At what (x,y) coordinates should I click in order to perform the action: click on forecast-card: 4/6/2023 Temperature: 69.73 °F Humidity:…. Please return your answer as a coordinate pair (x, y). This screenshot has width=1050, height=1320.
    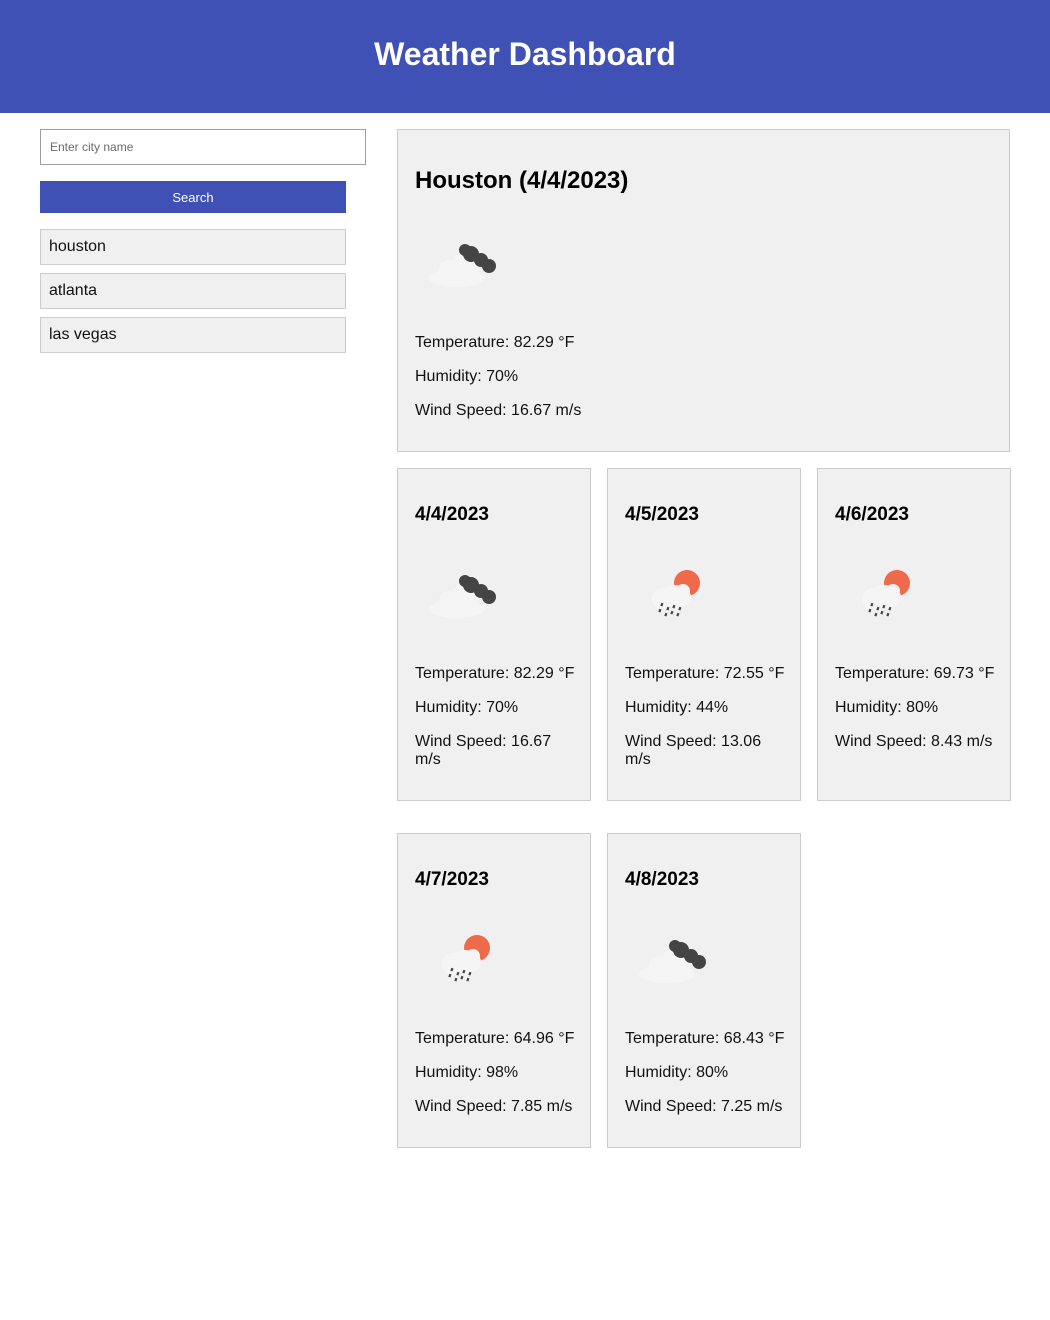
    Looking at the image, I should click on (914, 634).